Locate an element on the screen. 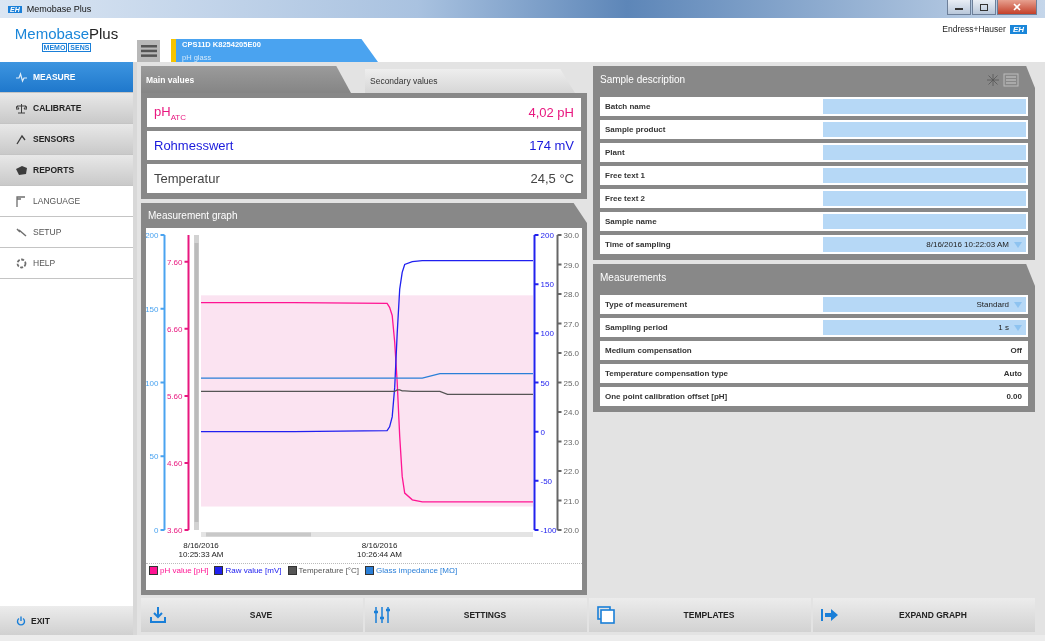 The width and height of the screenshot is (1045, 641). close-button is located at coordinates (1017, 7).